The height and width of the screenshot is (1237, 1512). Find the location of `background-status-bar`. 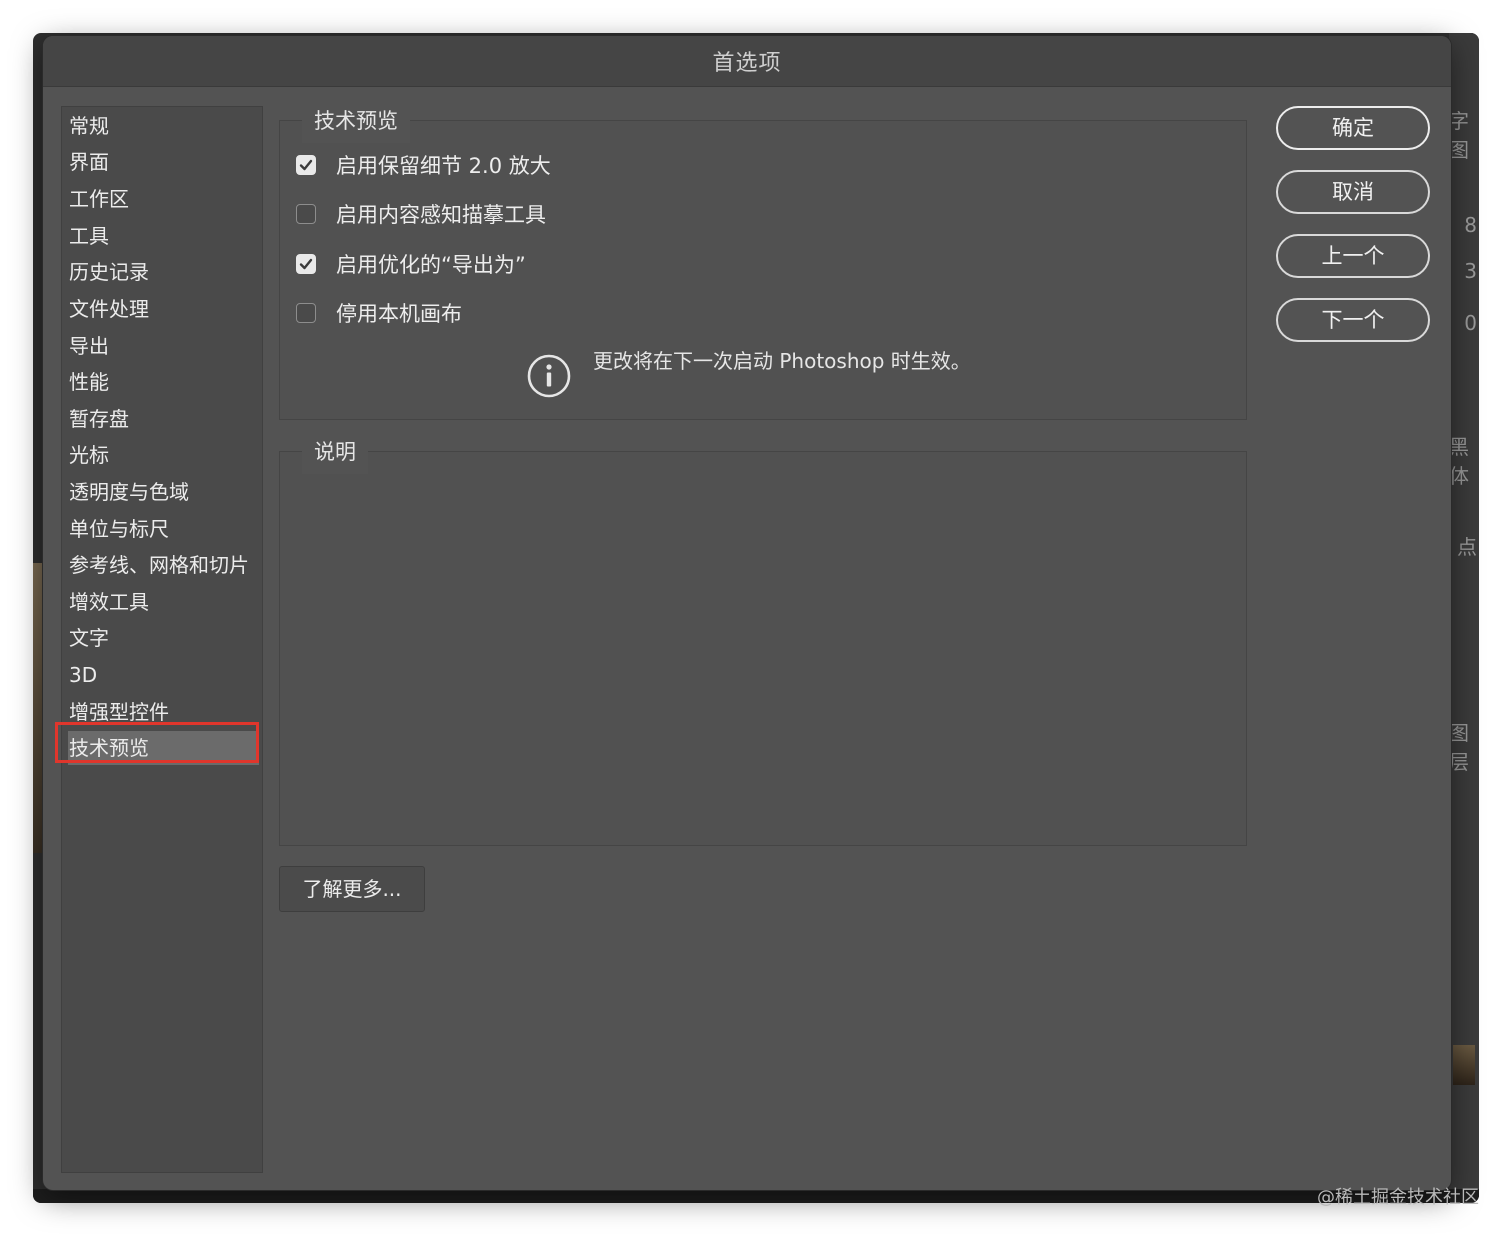

background-status-bar is located at coordinates (756, 1196).